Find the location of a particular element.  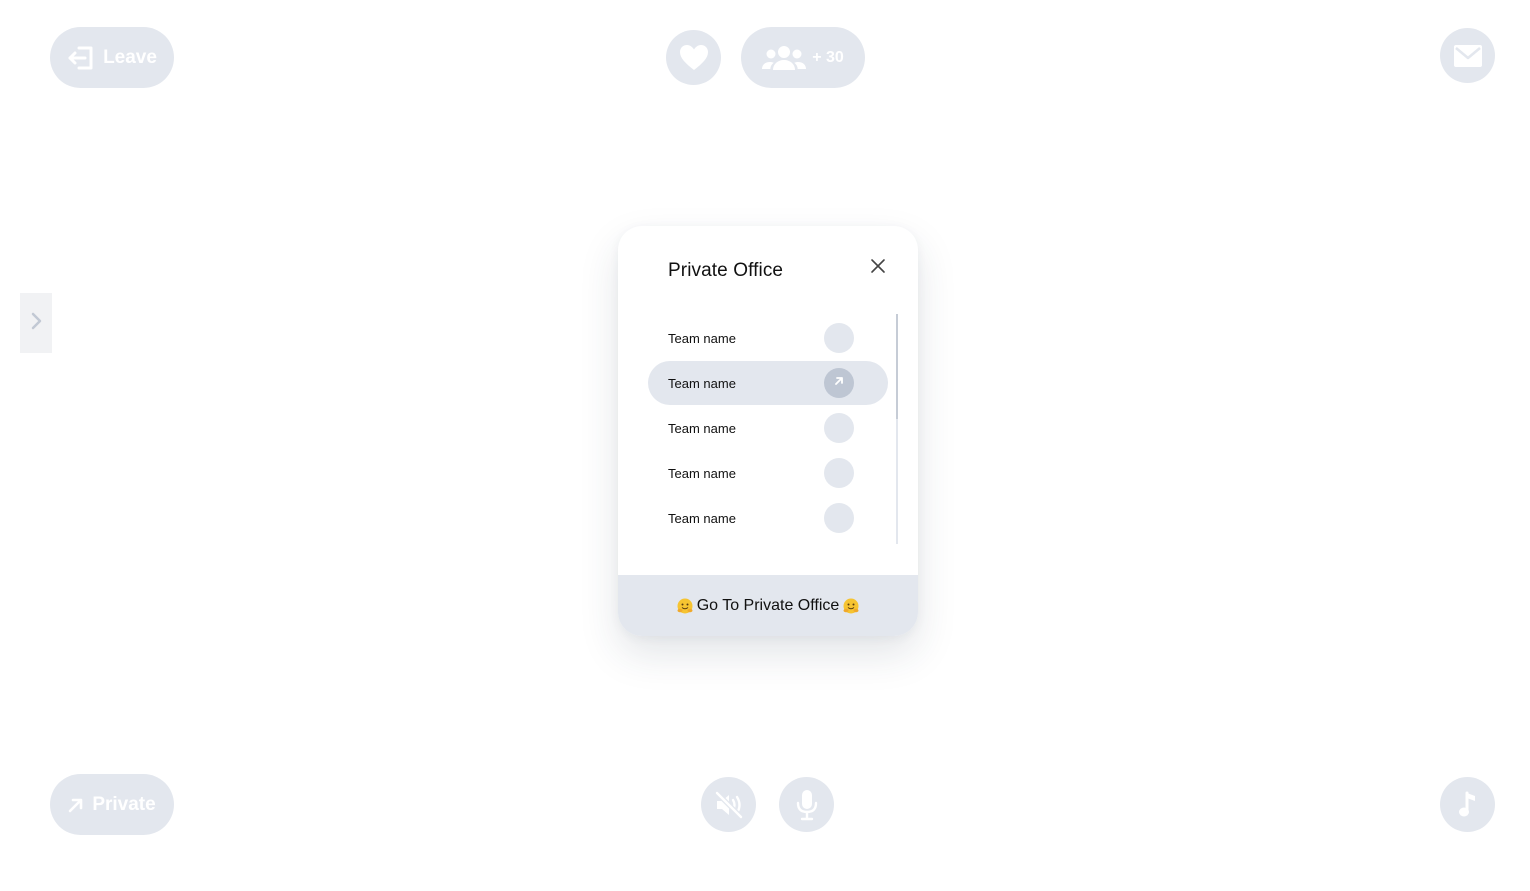

dialog-title: Private Office is located at coordinates (726, 270).